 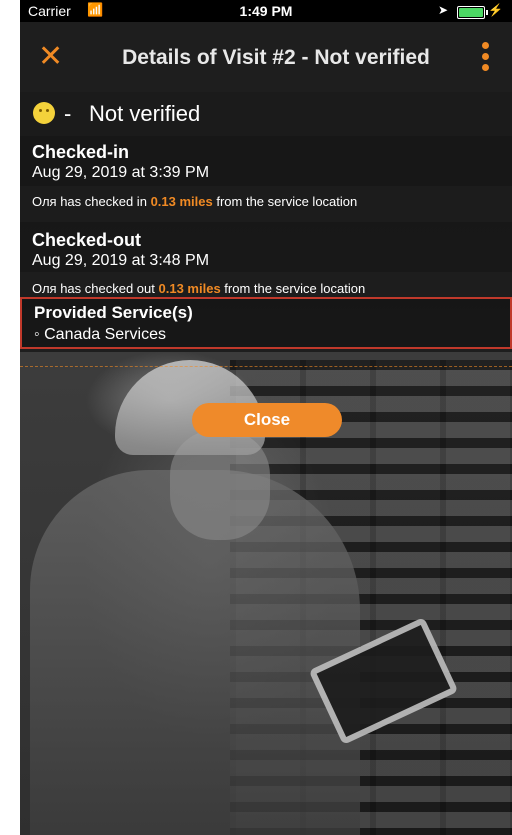 What do you see at coordinates (472, 12) in the screenshot?
I see `battery-icon` at bounding box center [472, 12].